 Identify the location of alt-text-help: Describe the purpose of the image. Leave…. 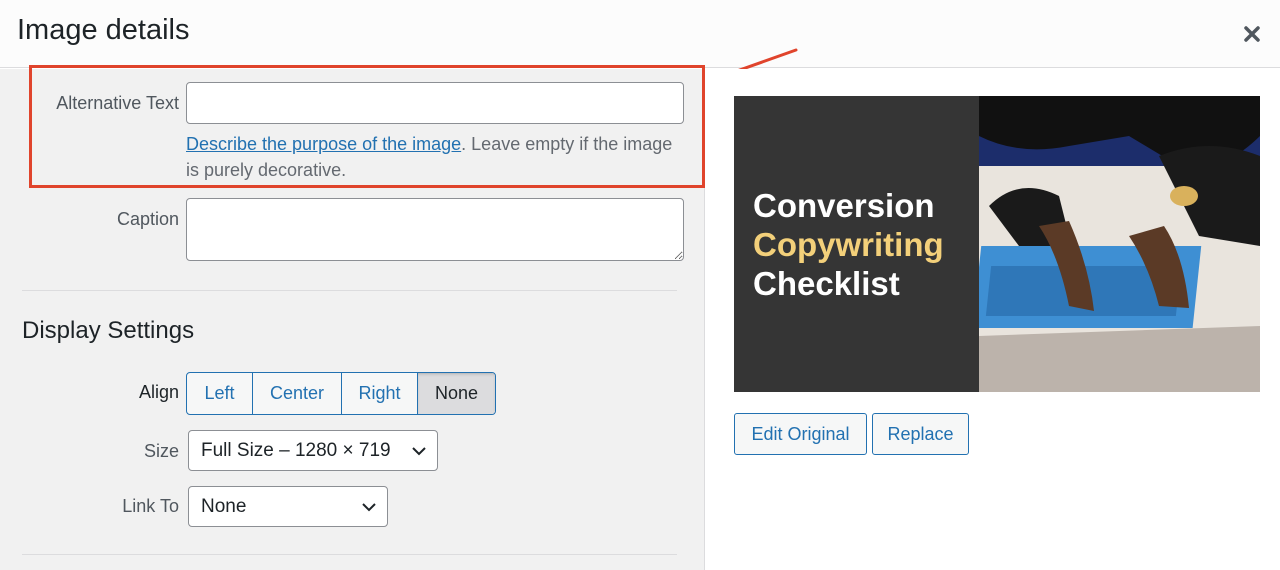
(436, 157).